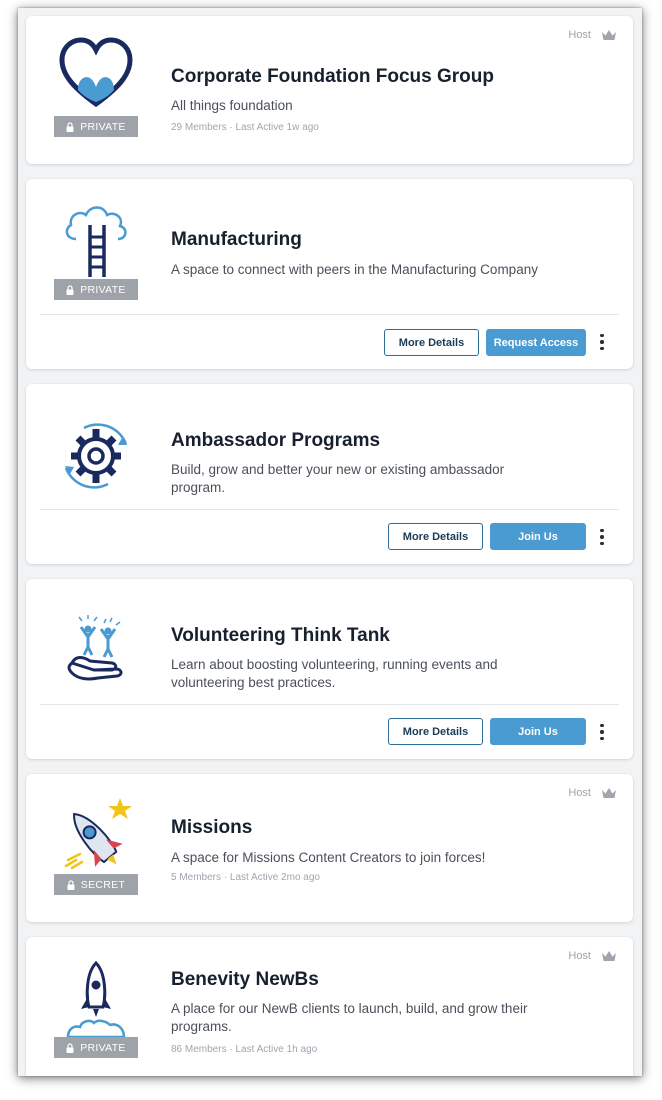  I want to click on group-title: Volunteering Think Tank, so click(280, 636).